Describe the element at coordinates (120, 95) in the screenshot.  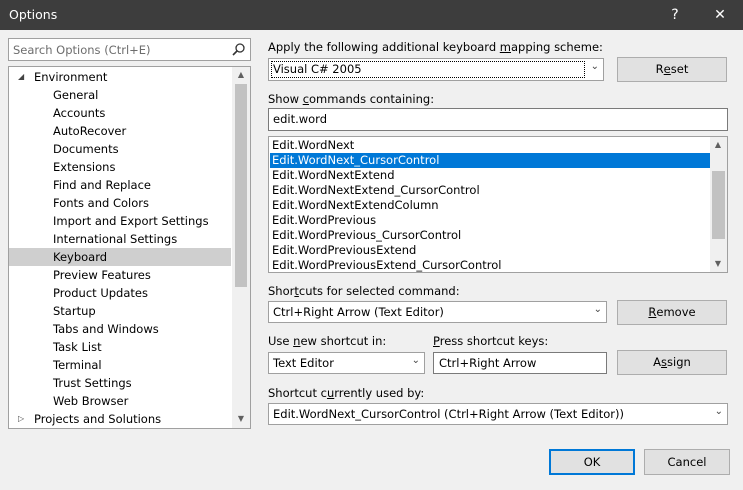
I see `tree-item: General` at that location.